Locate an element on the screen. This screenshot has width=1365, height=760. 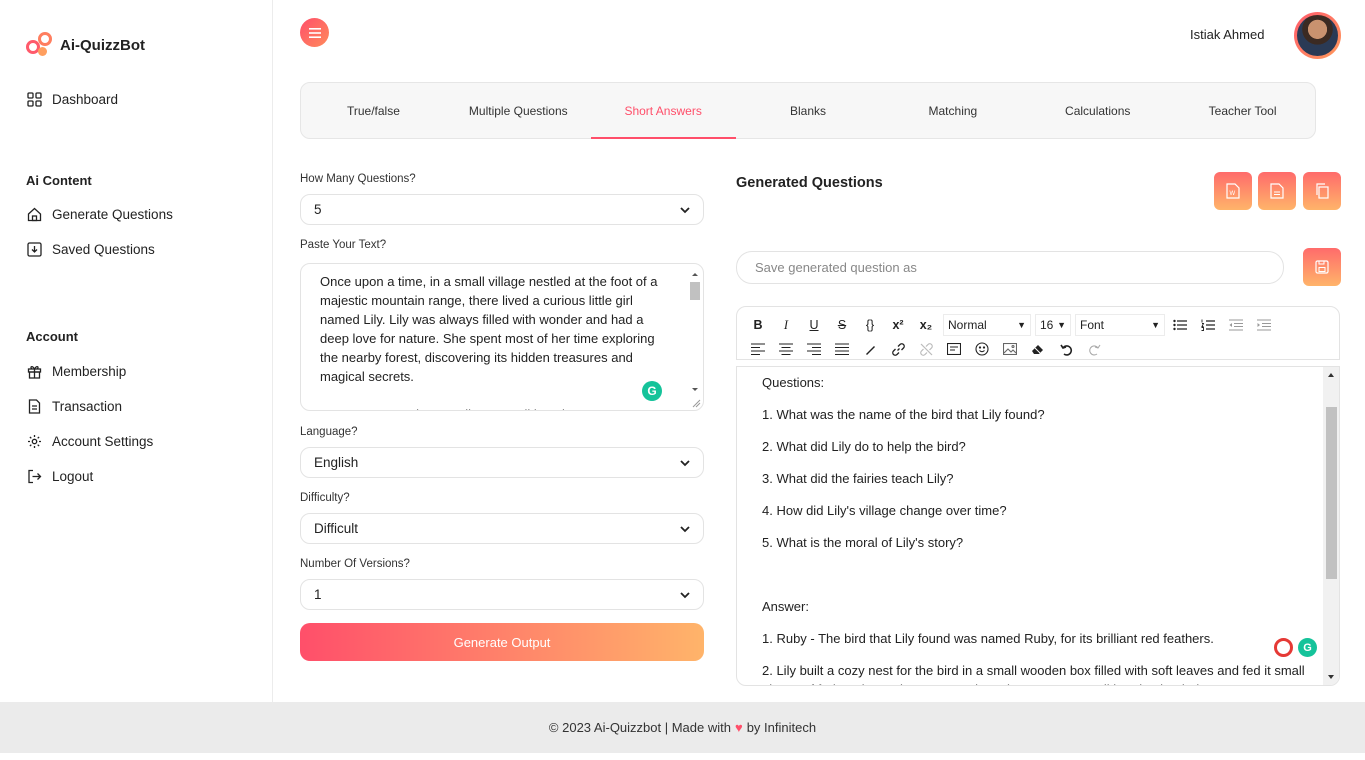
sidebar-item-label: Membership is located at coordinates (89, 371).